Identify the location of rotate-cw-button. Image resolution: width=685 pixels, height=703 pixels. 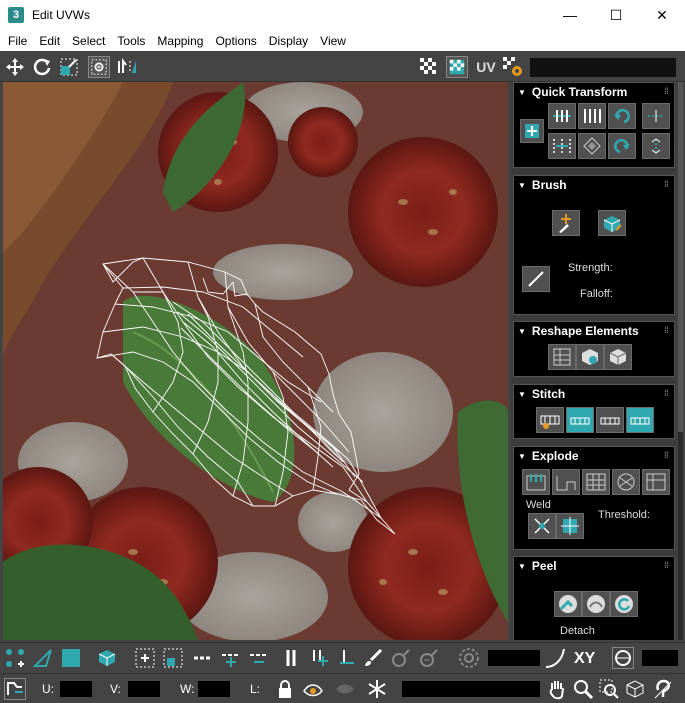
(622, 146).